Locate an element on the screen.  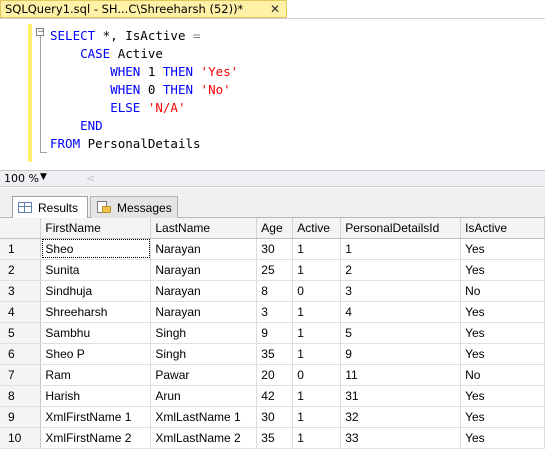
cell-personaldetailsid: 4 is located at coordinates (401, 312).